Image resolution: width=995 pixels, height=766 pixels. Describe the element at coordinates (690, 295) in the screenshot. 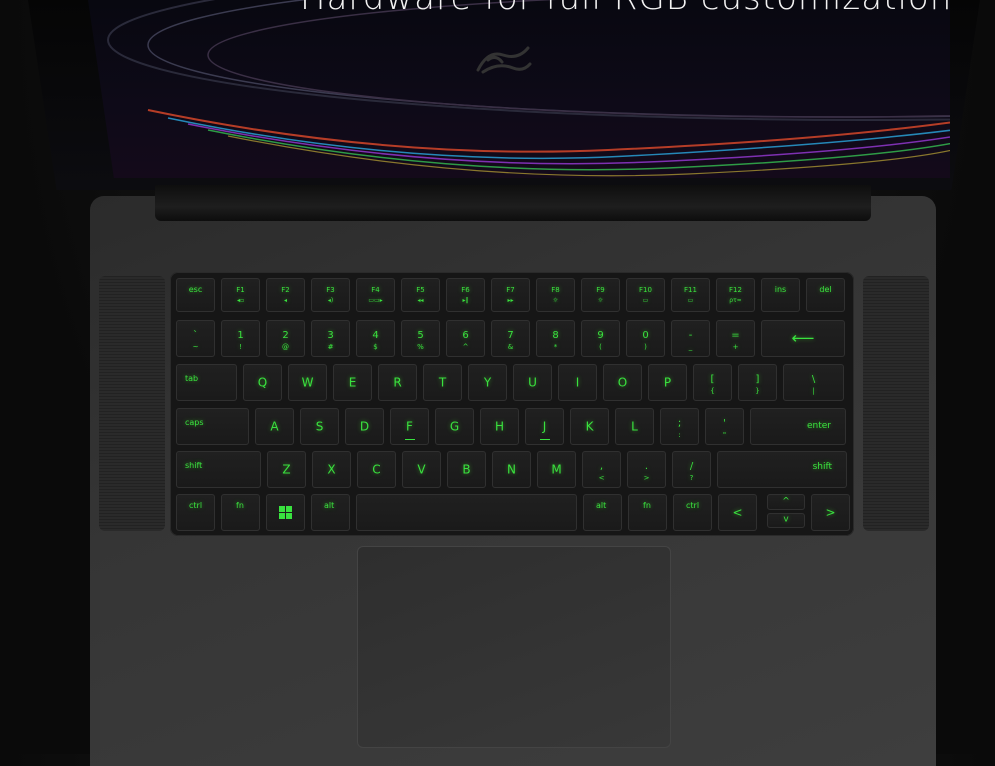

I see `key-f11: F11 ▭` at that location.